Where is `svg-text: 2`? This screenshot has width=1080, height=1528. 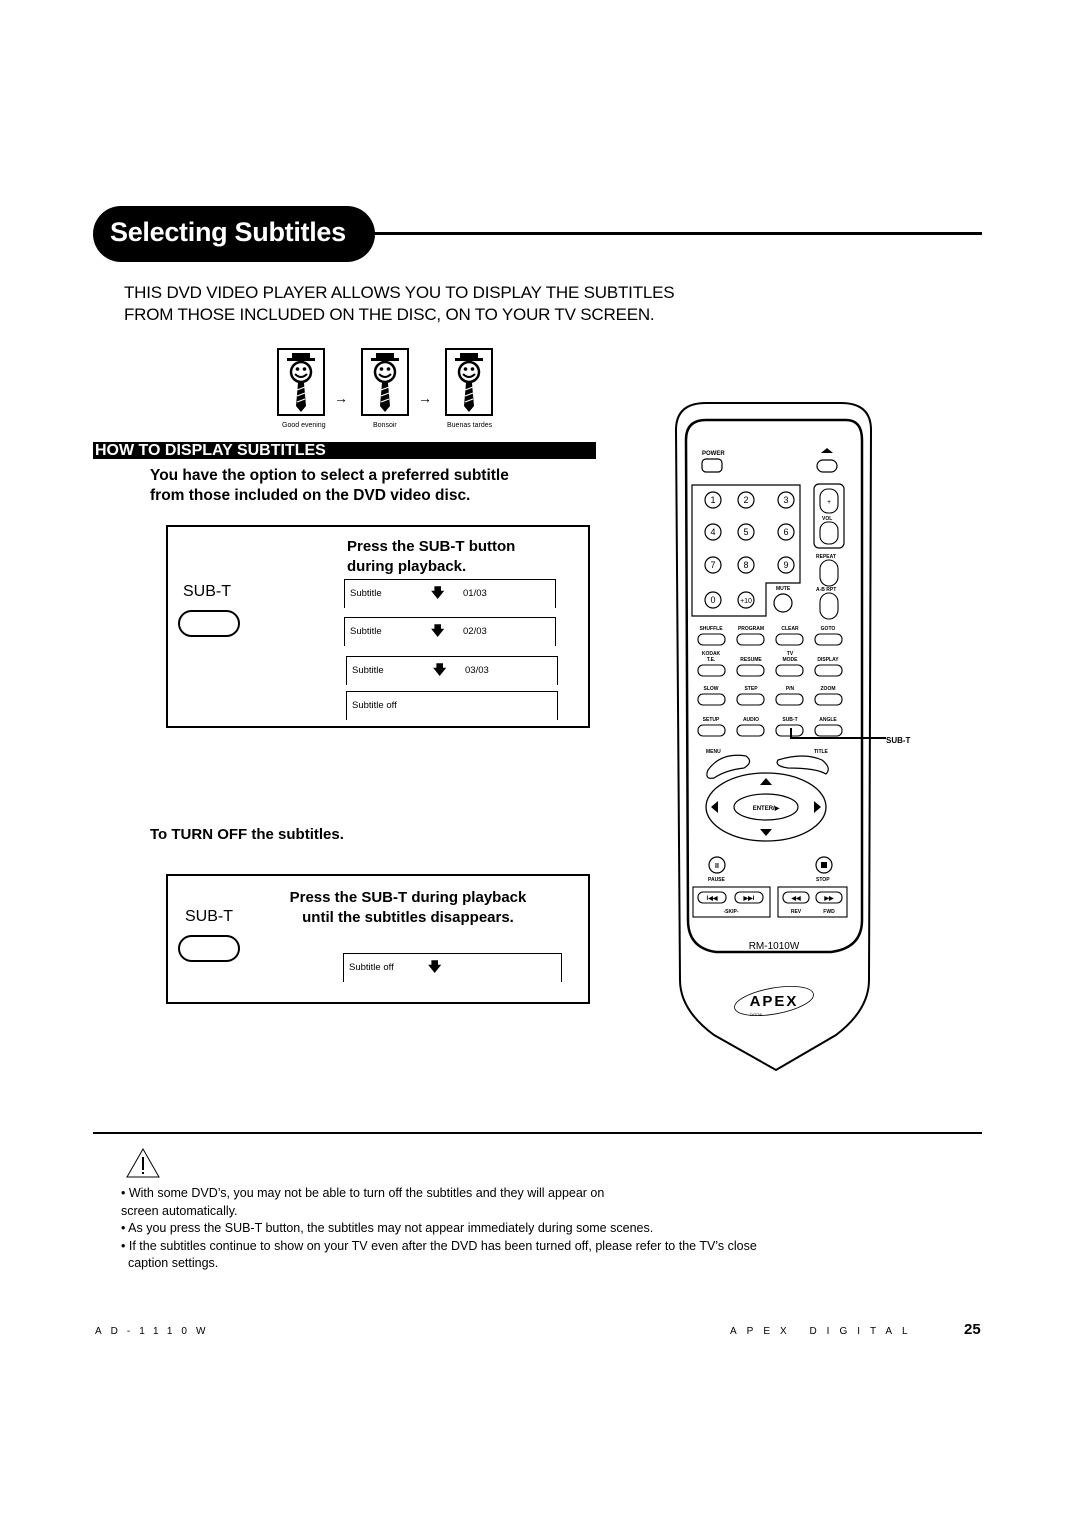
svg-text: 2 is located at coordinates (745, 500).